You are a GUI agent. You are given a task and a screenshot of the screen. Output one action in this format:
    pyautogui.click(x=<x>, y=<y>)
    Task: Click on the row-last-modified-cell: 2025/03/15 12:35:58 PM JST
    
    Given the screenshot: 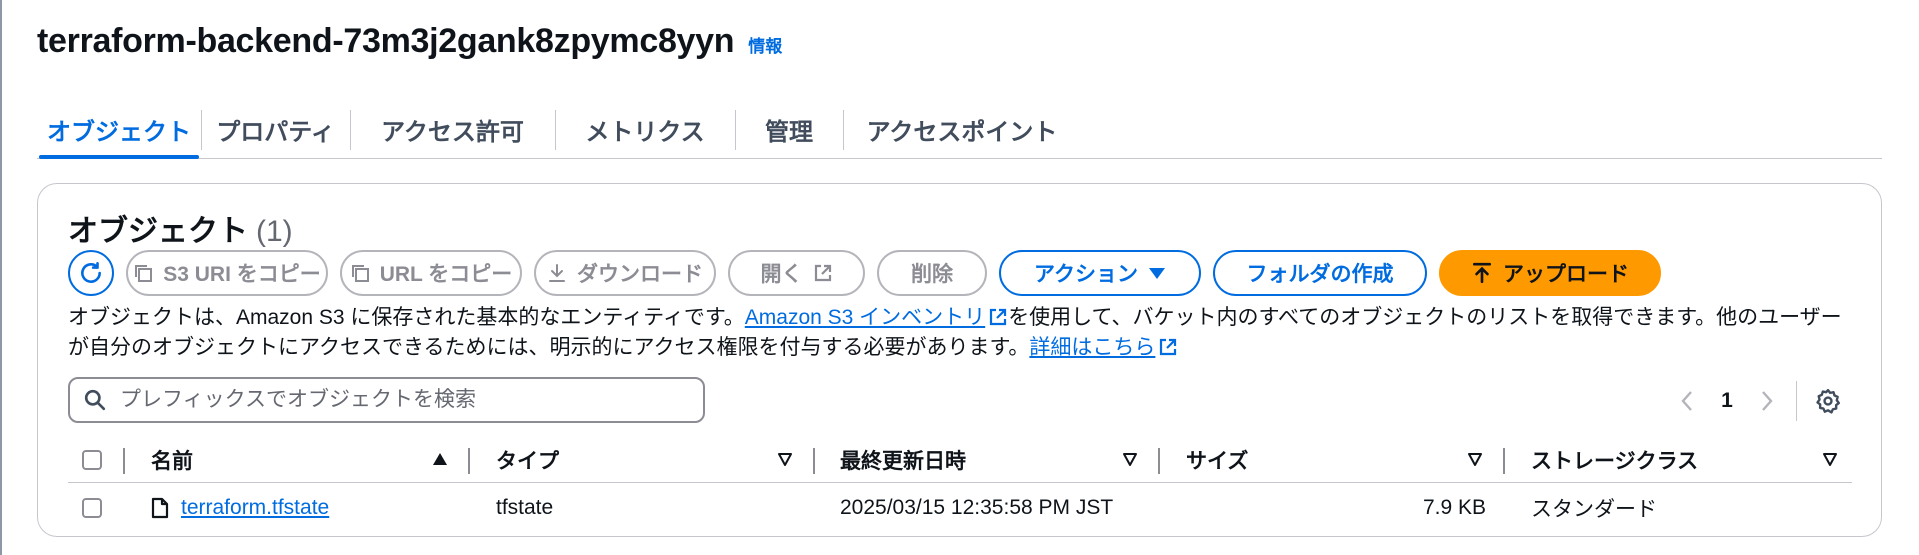 What is the action you would take?
    pyautogui.click(x=977, y=507)
    